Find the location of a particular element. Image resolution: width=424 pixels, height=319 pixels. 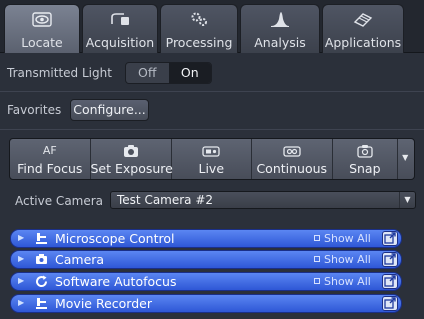

toggle-on-option: On is located at coordinates (189, 73).